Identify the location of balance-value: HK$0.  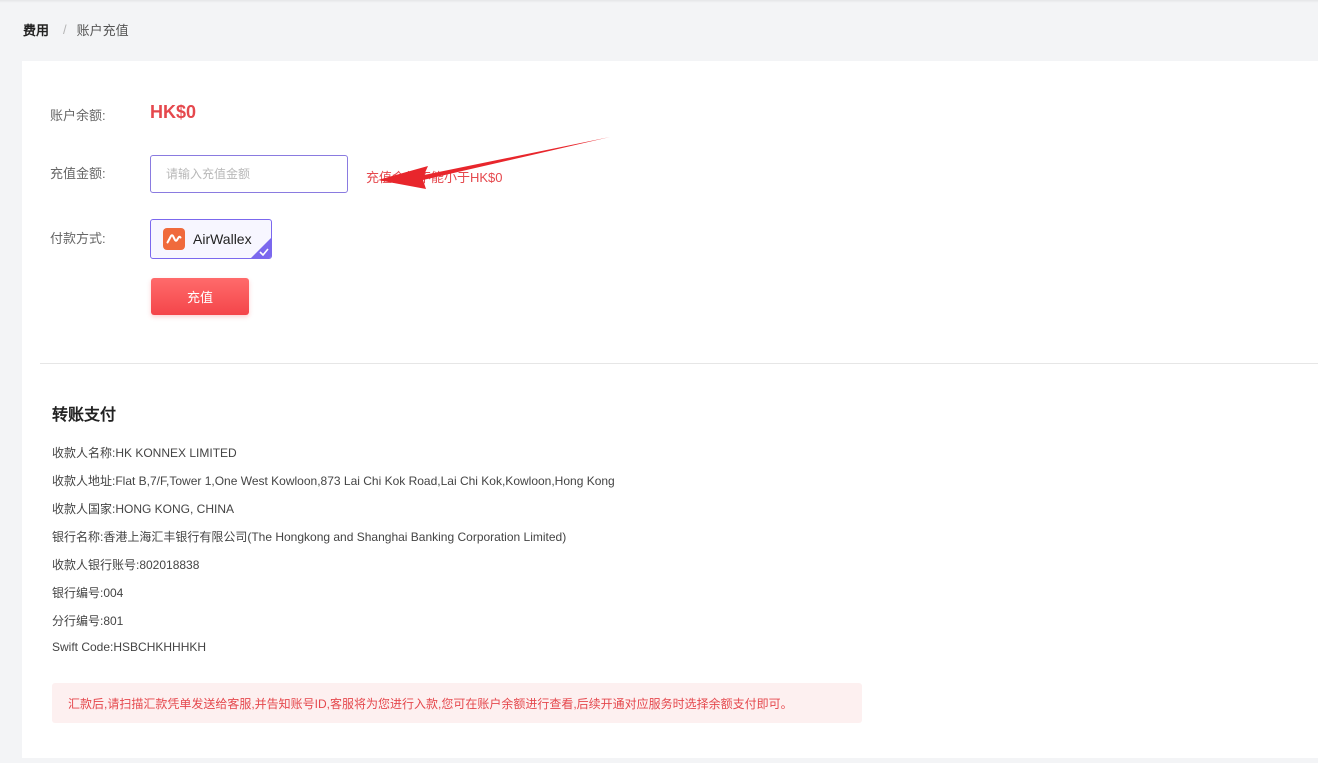
(173, 112).